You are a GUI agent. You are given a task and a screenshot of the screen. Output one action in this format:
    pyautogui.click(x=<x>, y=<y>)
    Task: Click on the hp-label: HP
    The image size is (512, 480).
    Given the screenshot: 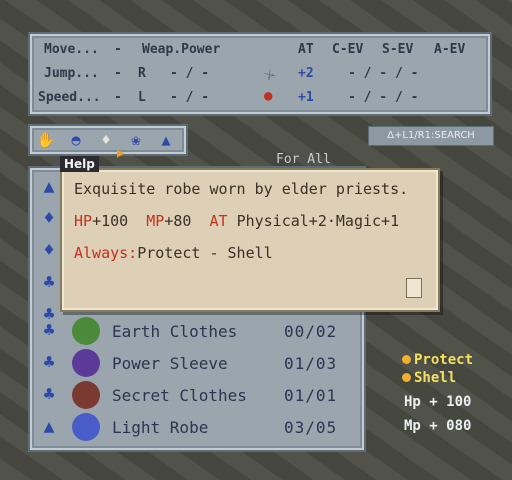 What is the action you would take?
    pyautogui.click(x=83, y=221)
    